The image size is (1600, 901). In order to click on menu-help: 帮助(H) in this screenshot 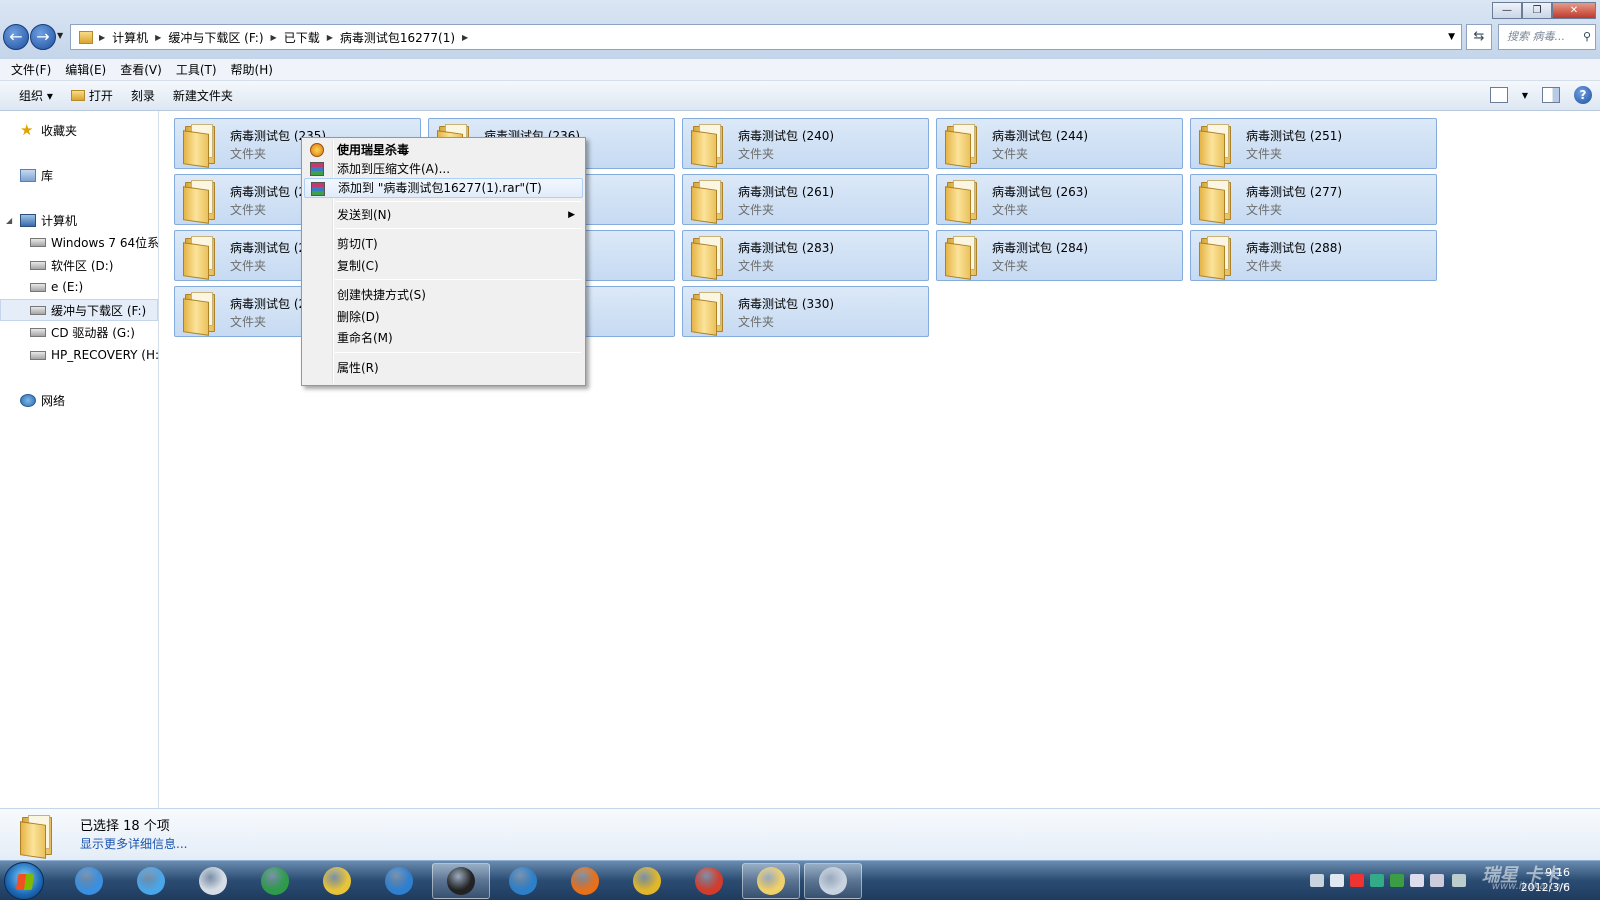, I will do `click(252, 69)`.